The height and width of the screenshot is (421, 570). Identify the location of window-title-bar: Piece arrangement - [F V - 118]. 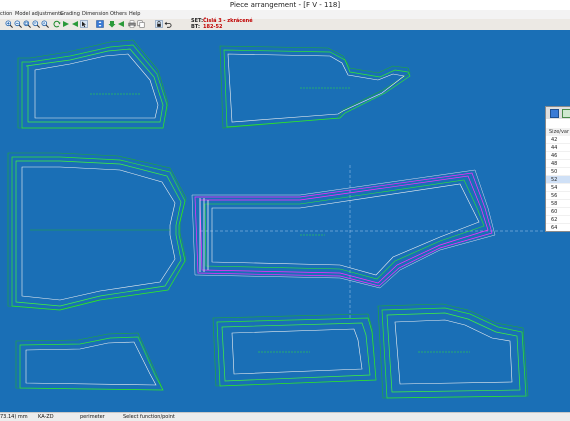
(285, 5).